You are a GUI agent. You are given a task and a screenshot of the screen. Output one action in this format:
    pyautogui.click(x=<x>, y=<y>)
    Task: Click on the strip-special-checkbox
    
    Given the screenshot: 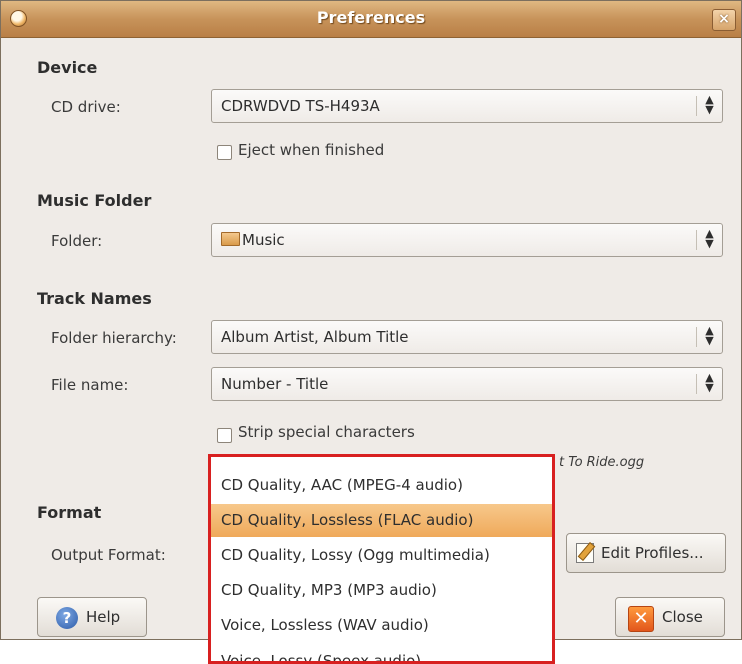 What is the action you would take?
    pyautogui.click(x=224, y=435)
    